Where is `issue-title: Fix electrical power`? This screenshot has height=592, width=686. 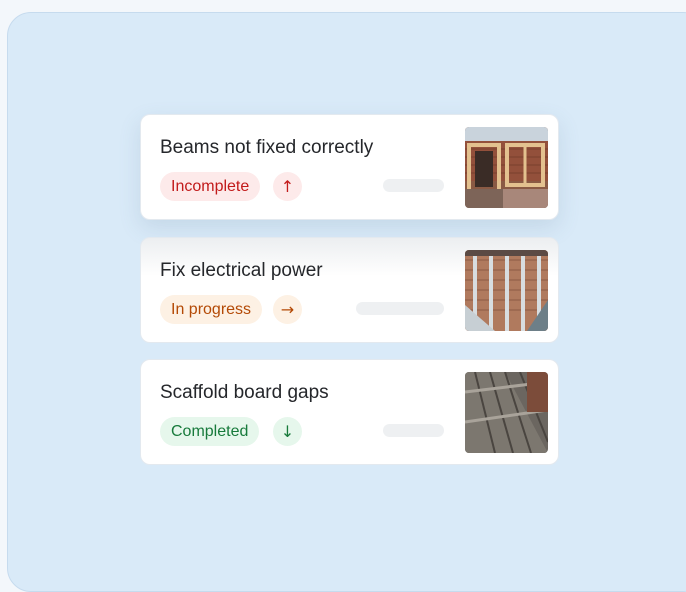 issue-title: Fix electrical power is located at coordinates (241, 270).